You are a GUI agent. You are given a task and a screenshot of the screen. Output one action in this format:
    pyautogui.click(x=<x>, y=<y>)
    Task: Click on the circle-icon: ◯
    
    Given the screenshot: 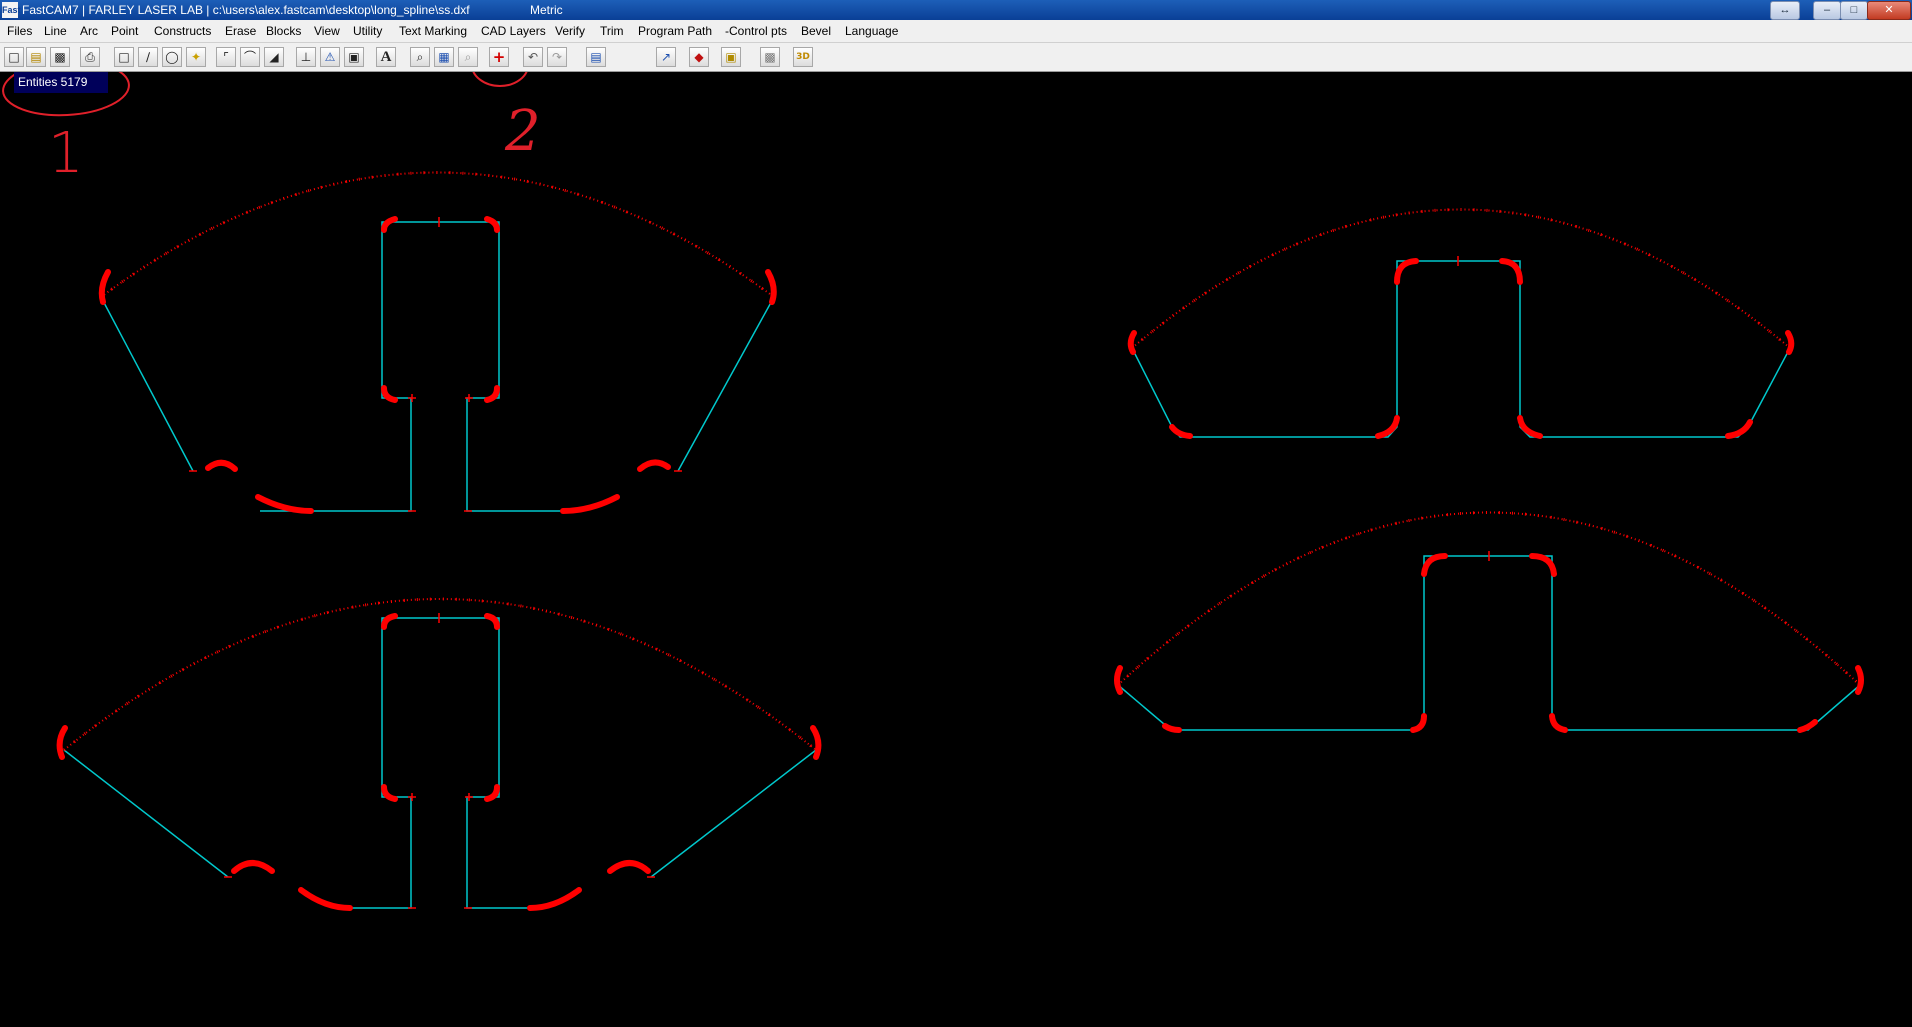 What is the action you would take?
    pyautogui.click(x=172, y=57)
    